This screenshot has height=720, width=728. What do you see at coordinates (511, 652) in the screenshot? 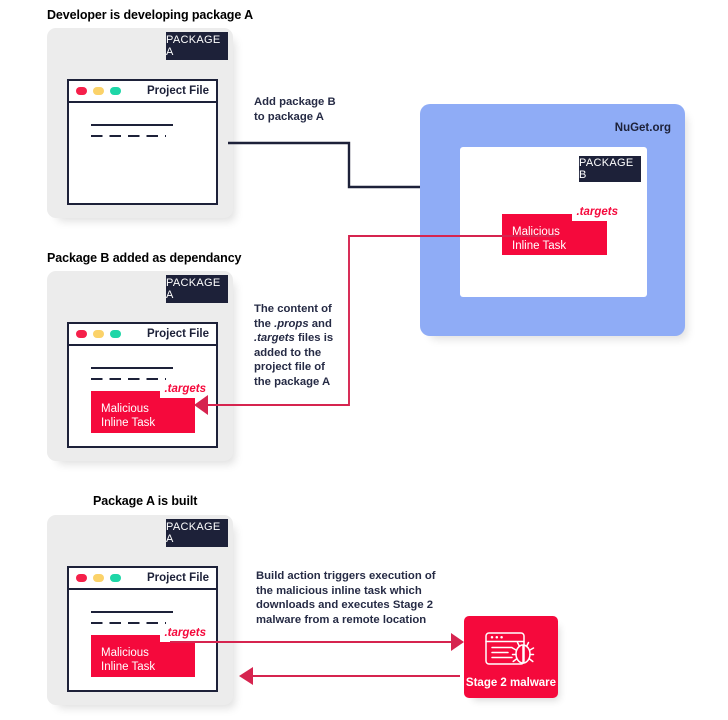
I see `browser-bug-icon` at bounding box center [511, 652].